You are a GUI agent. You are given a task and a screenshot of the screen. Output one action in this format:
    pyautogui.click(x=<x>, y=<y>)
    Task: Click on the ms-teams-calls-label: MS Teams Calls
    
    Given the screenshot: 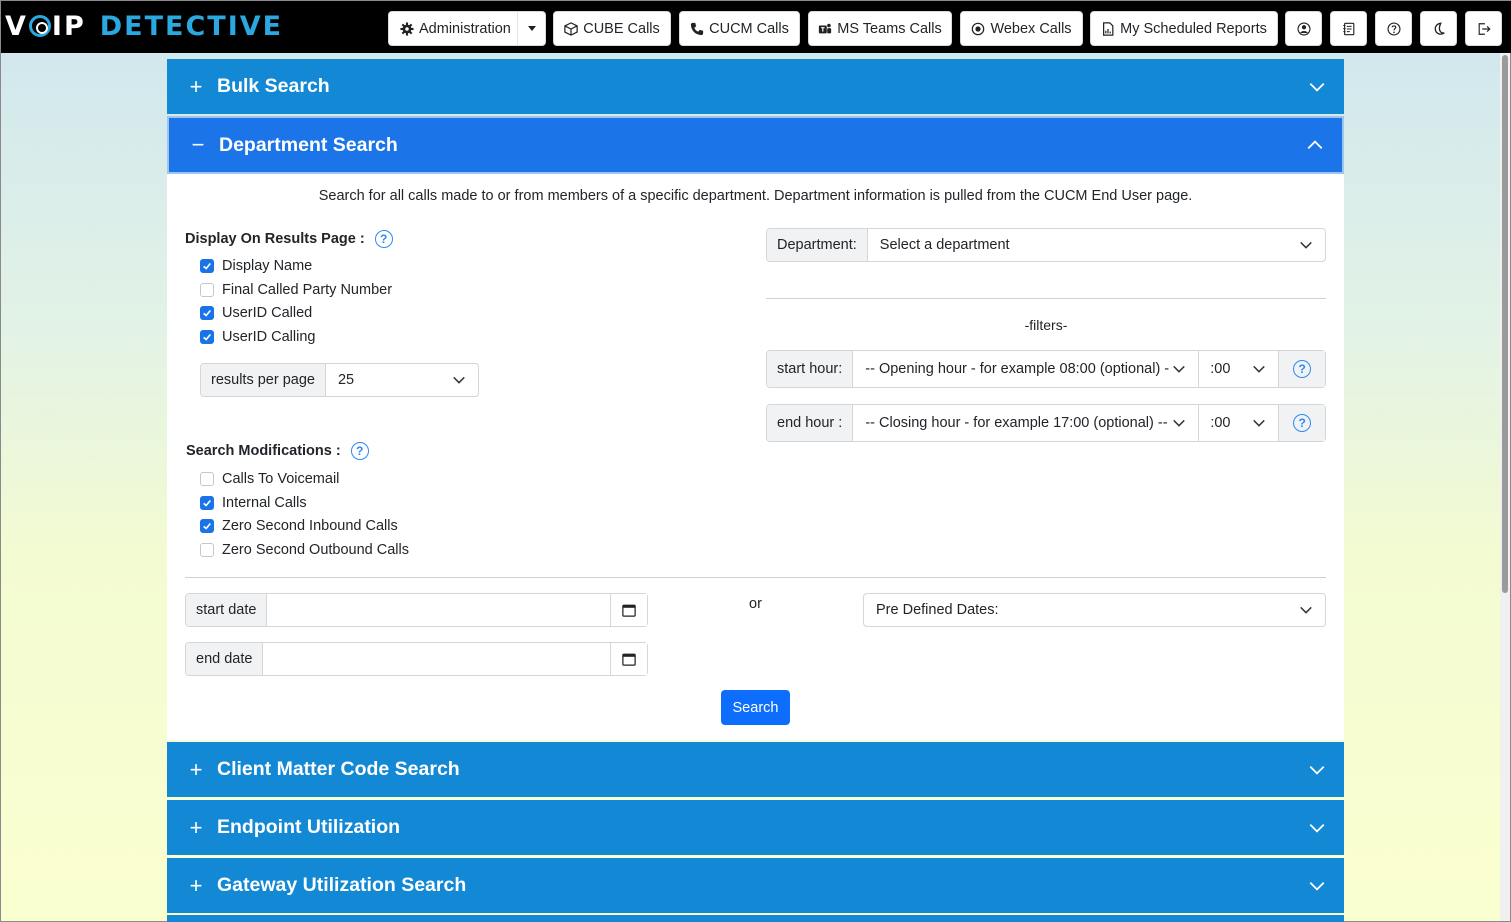 What is the action you would take?
    pyautogui.click(x=889, y=28)
    